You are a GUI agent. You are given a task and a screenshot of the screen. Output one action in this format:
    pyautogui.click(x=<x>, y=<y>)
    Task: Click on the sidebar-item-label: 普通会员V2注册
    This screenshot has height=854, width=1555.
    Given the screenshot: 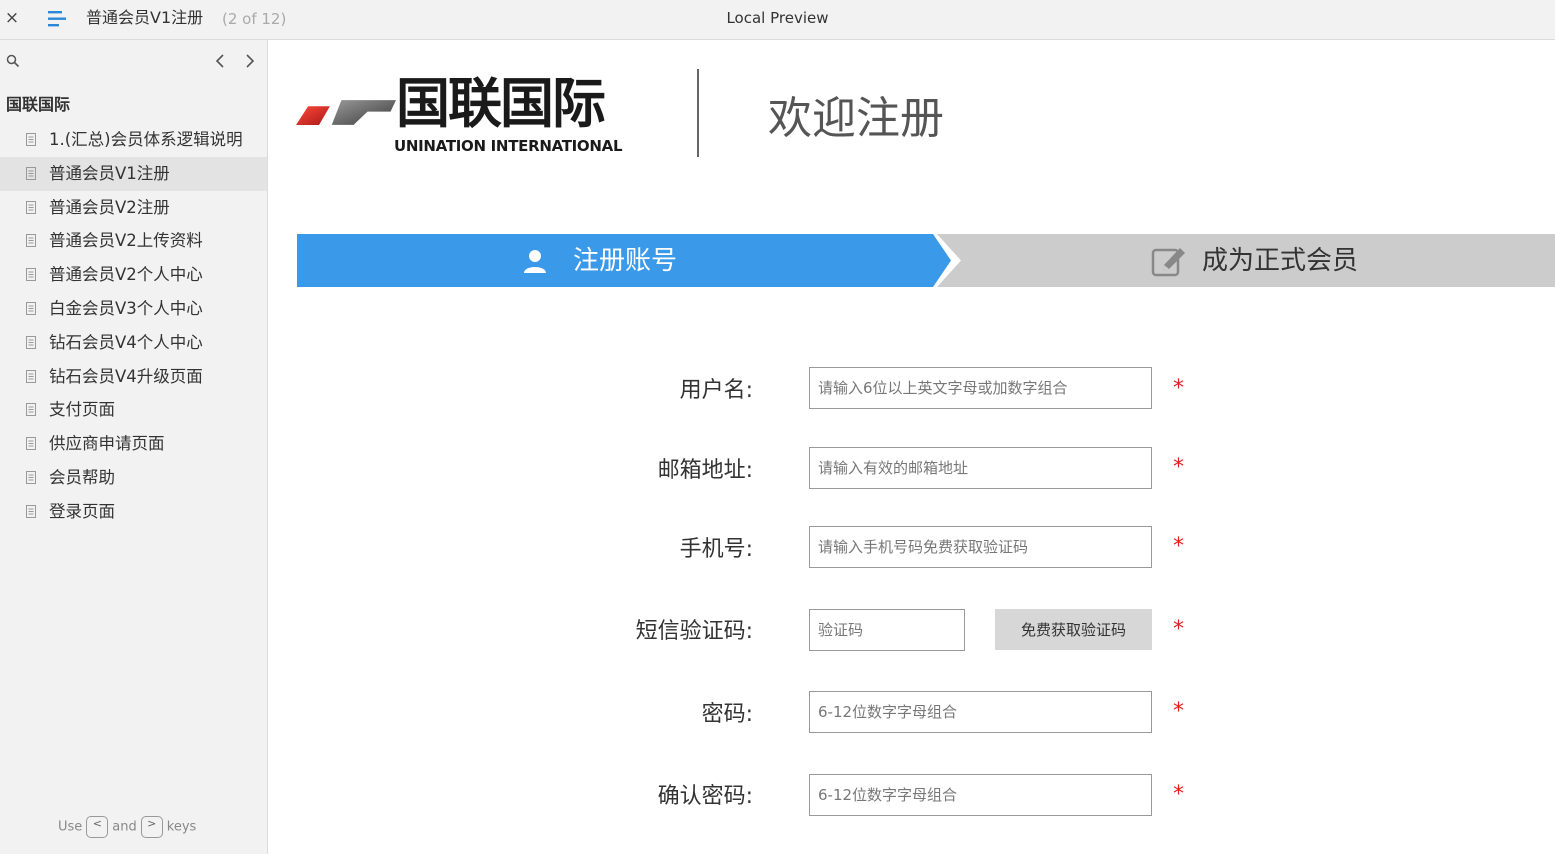 What is the action you would take?
    pyautogui.click(x=109, y=207)
    